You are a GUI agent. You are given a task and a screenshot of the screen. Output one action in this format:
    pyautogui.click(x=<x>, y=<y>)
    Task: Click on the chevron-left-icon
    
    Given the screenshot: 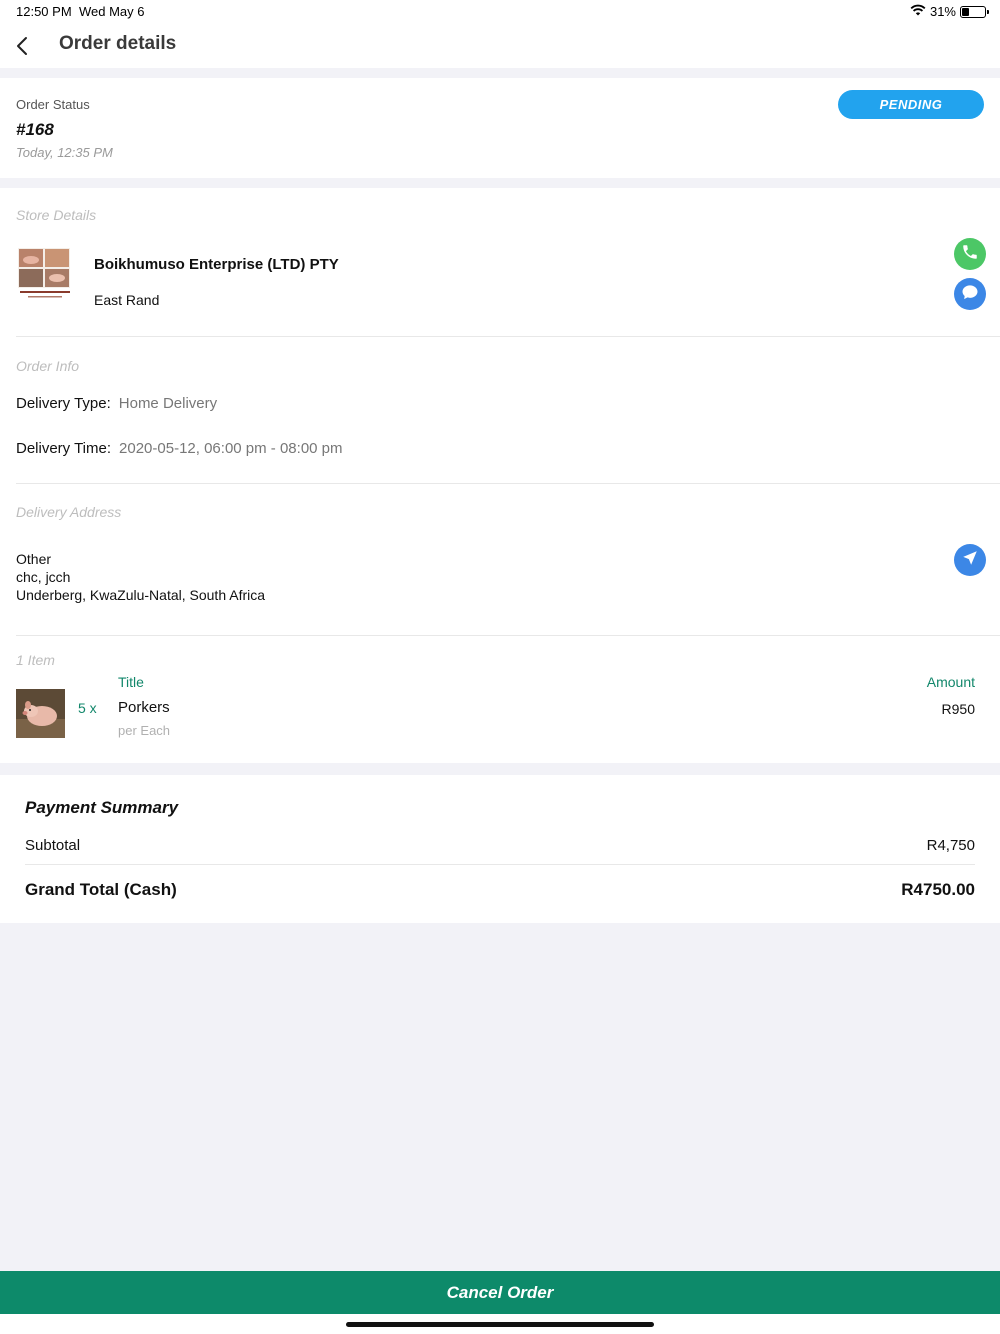 What is the action you would take?
    pyautogui.click(x=24, y=46)
    